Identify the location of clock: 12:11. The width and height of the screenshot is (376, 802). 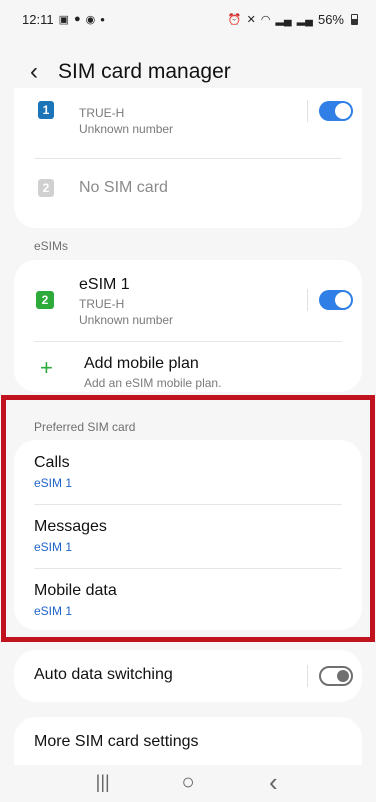
(38, 19).